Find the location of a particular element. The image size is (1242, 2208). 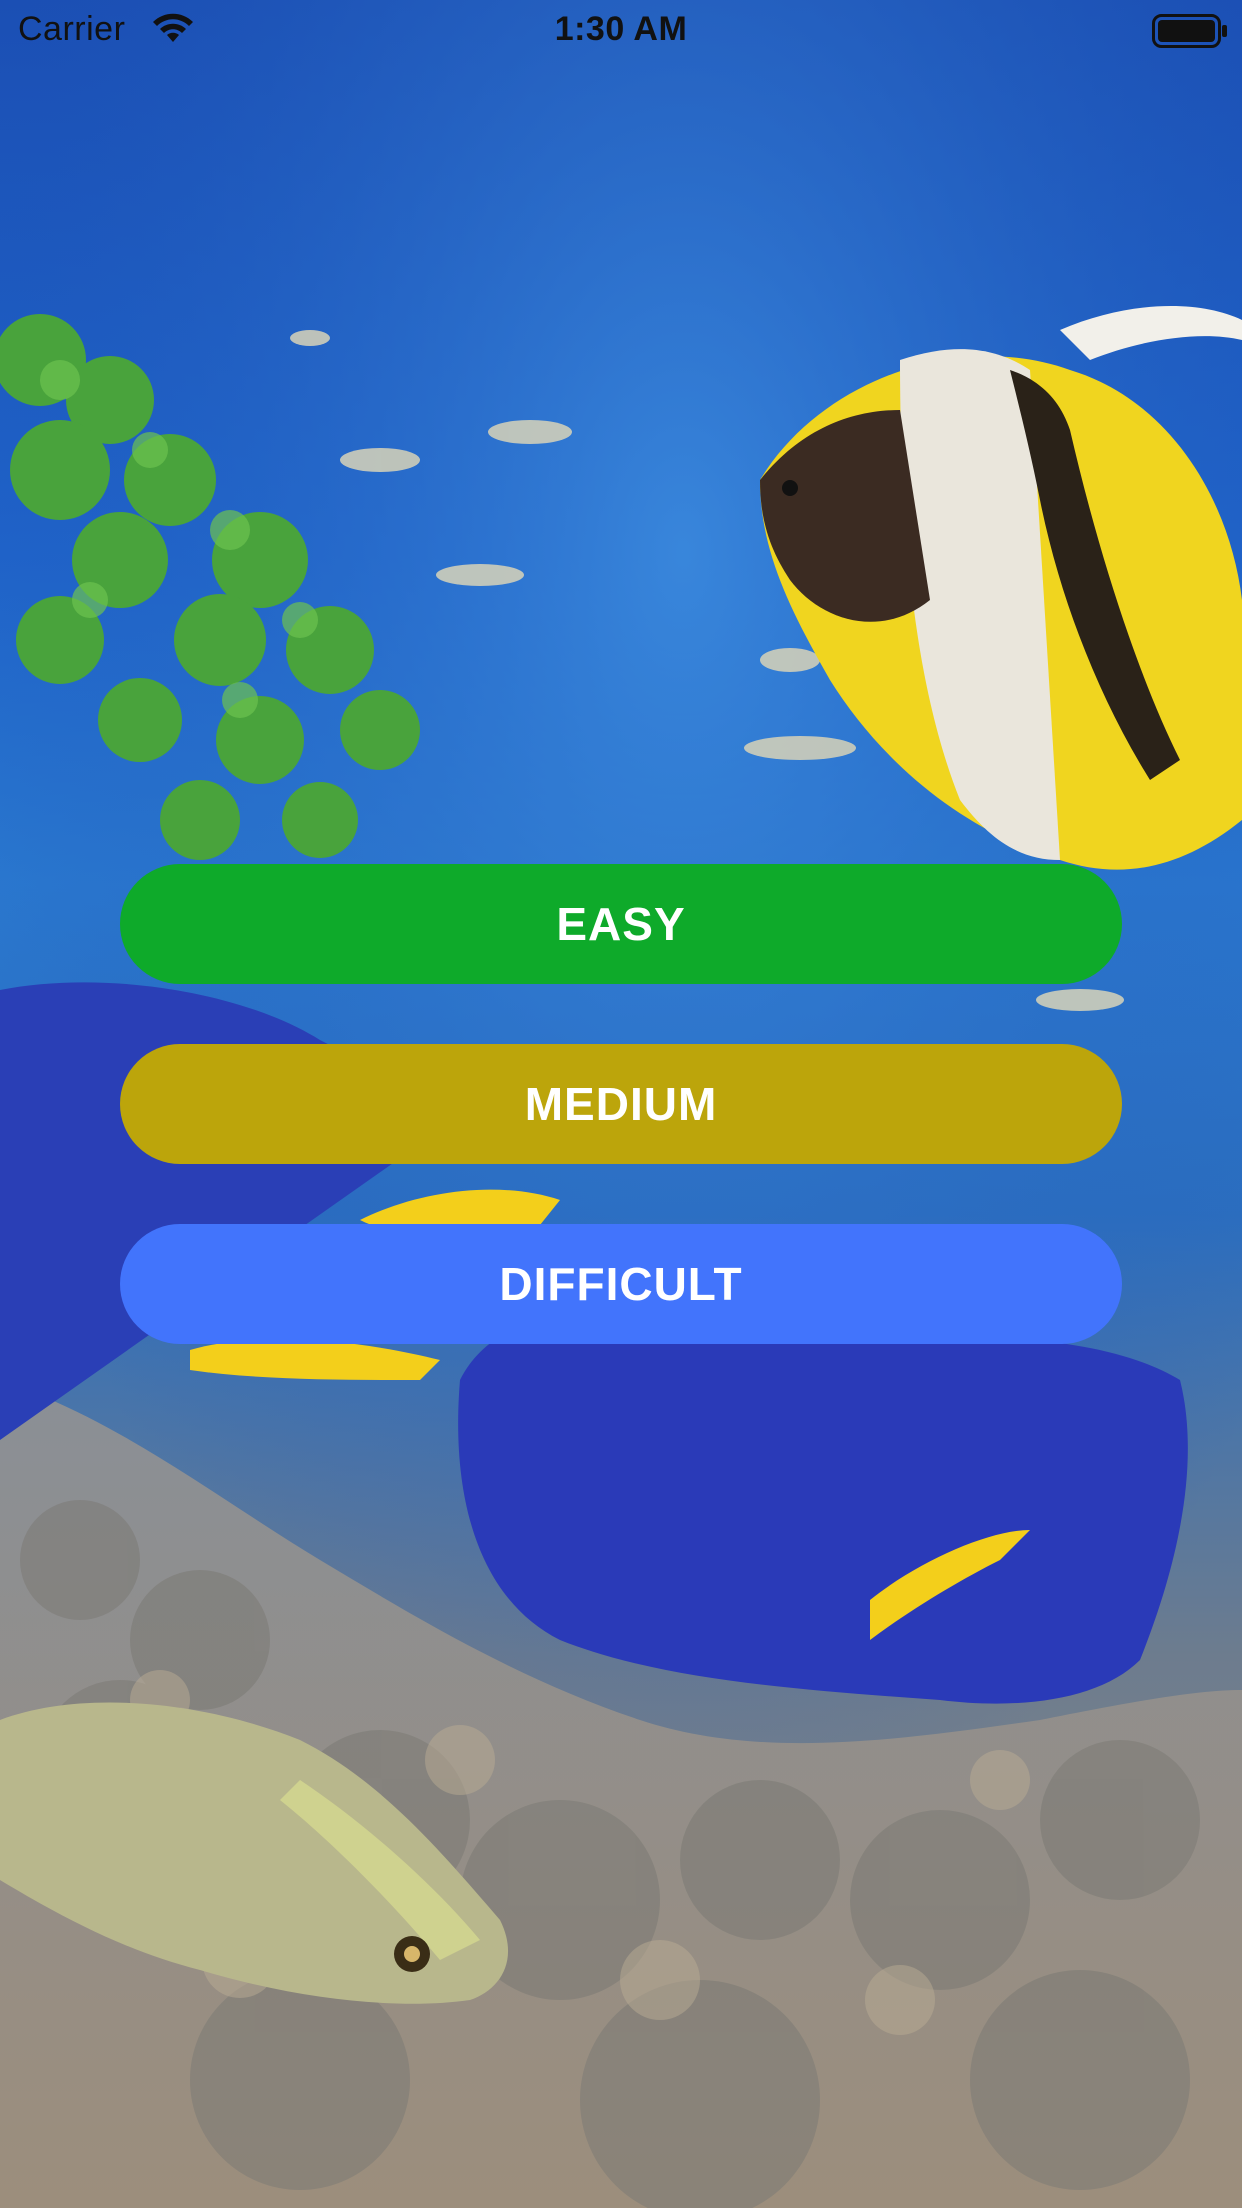

clock-time: 1:30 AM is located at coordinates (621, 29).